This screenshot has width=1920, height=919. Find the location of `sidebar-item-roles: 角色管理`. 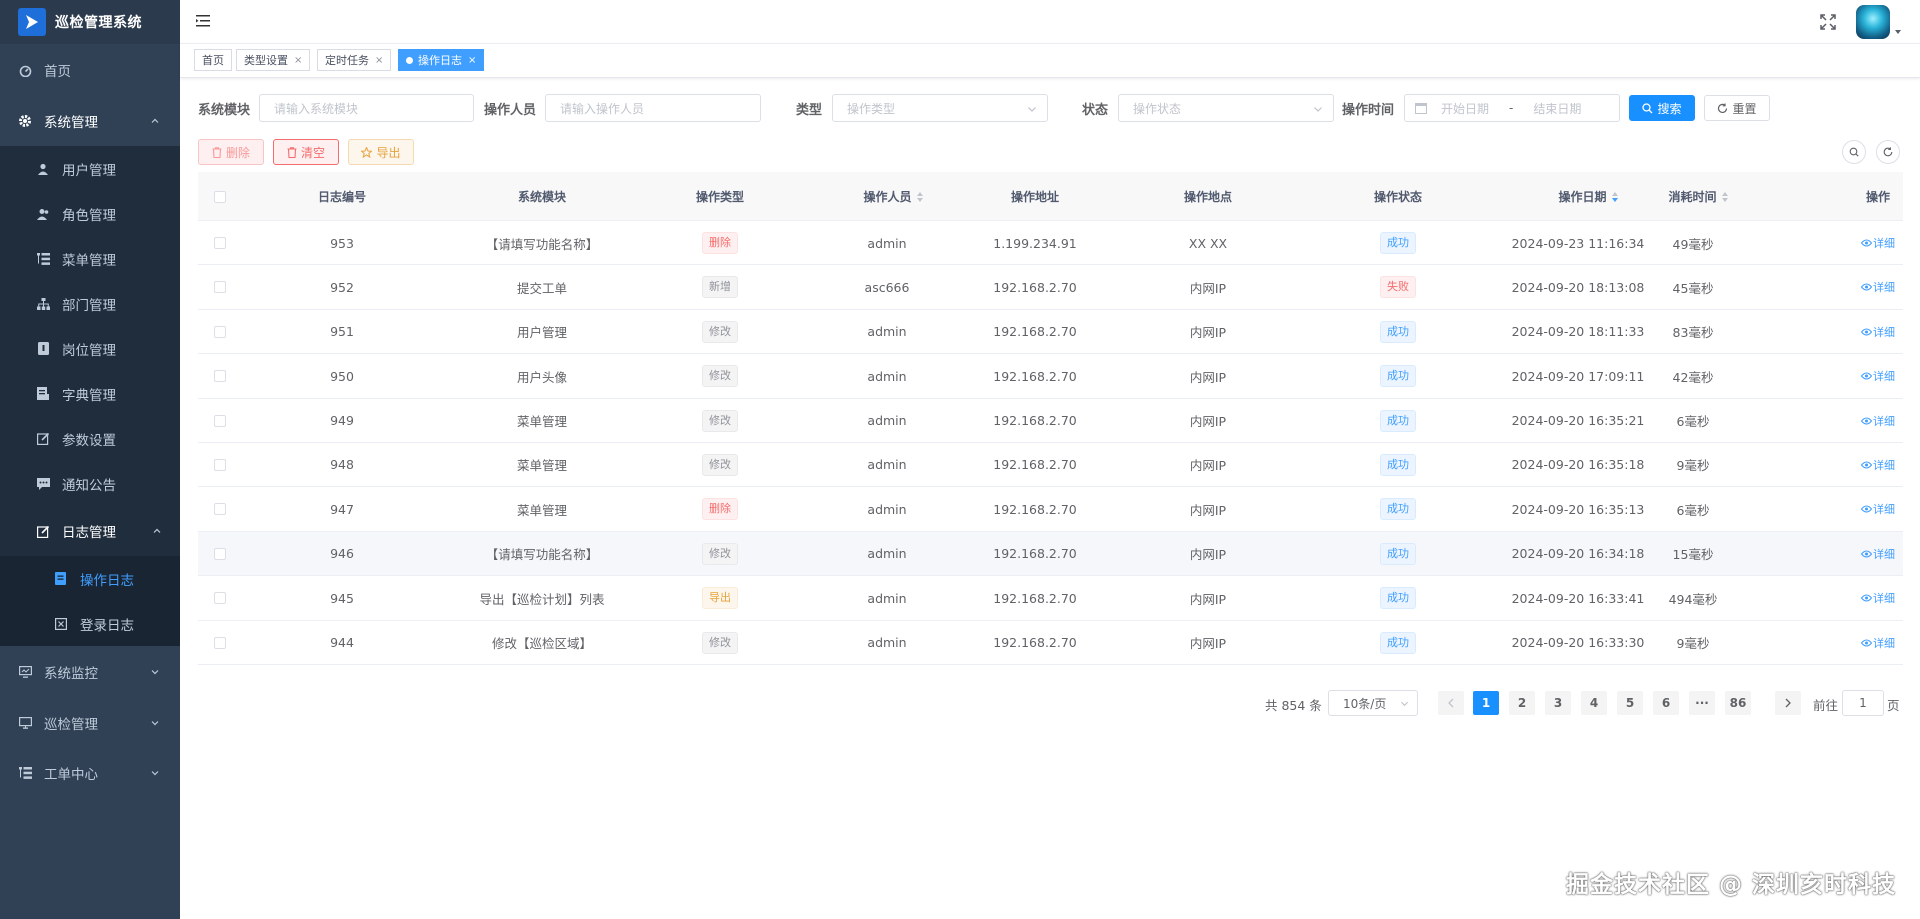

sidebar-item-roles: 角色管理 is located at coordinates (90, 213).